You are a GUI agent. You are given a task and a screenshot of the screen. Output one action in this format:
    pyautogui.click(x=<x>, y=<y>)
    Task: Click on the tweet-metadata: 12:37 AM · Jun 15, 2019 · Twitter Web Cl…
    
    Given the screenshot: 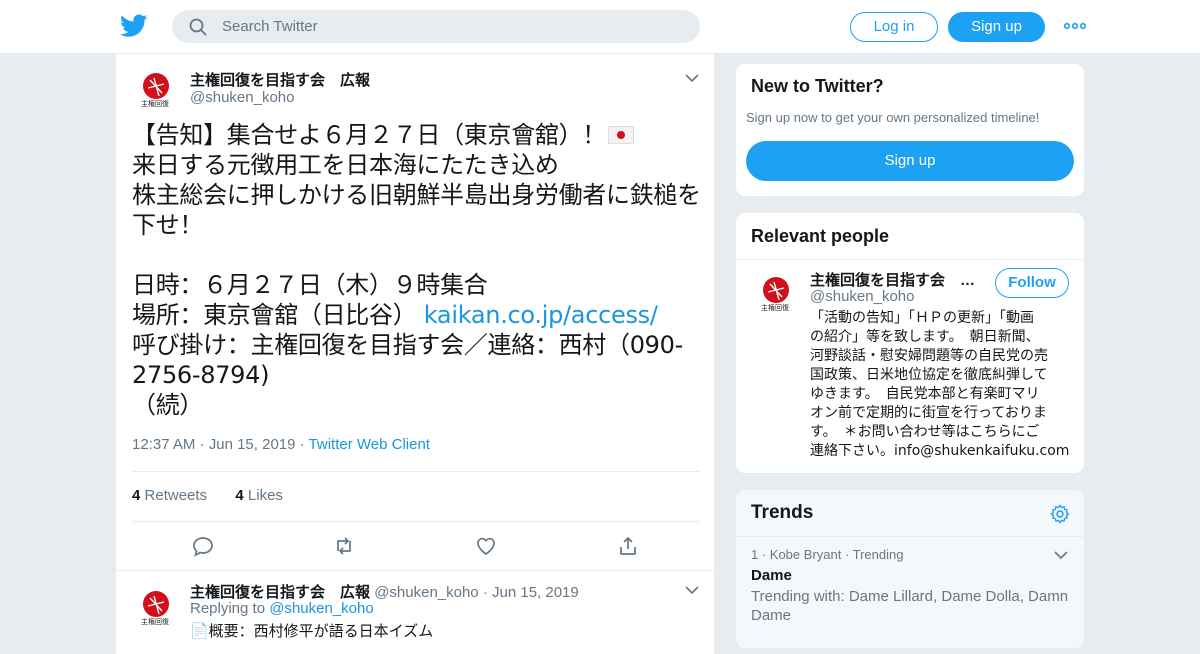 What is the action you would take?
    pyautogui.click(x=281, y=444)
    